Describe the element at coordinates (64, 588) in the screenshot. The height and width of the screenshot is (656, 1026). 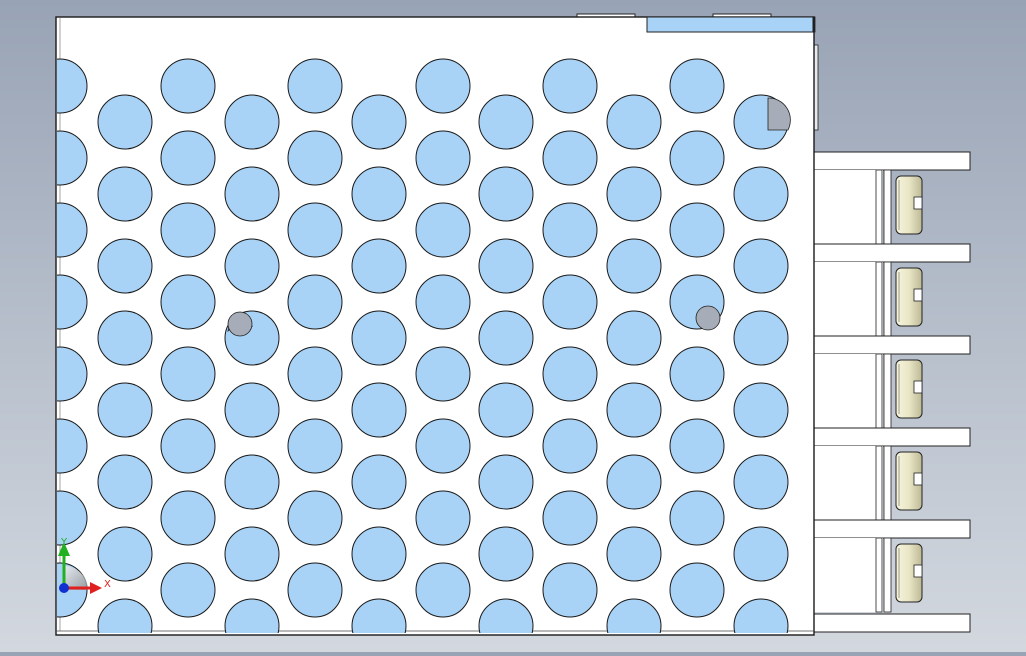
I see `origin-dot` at that location.